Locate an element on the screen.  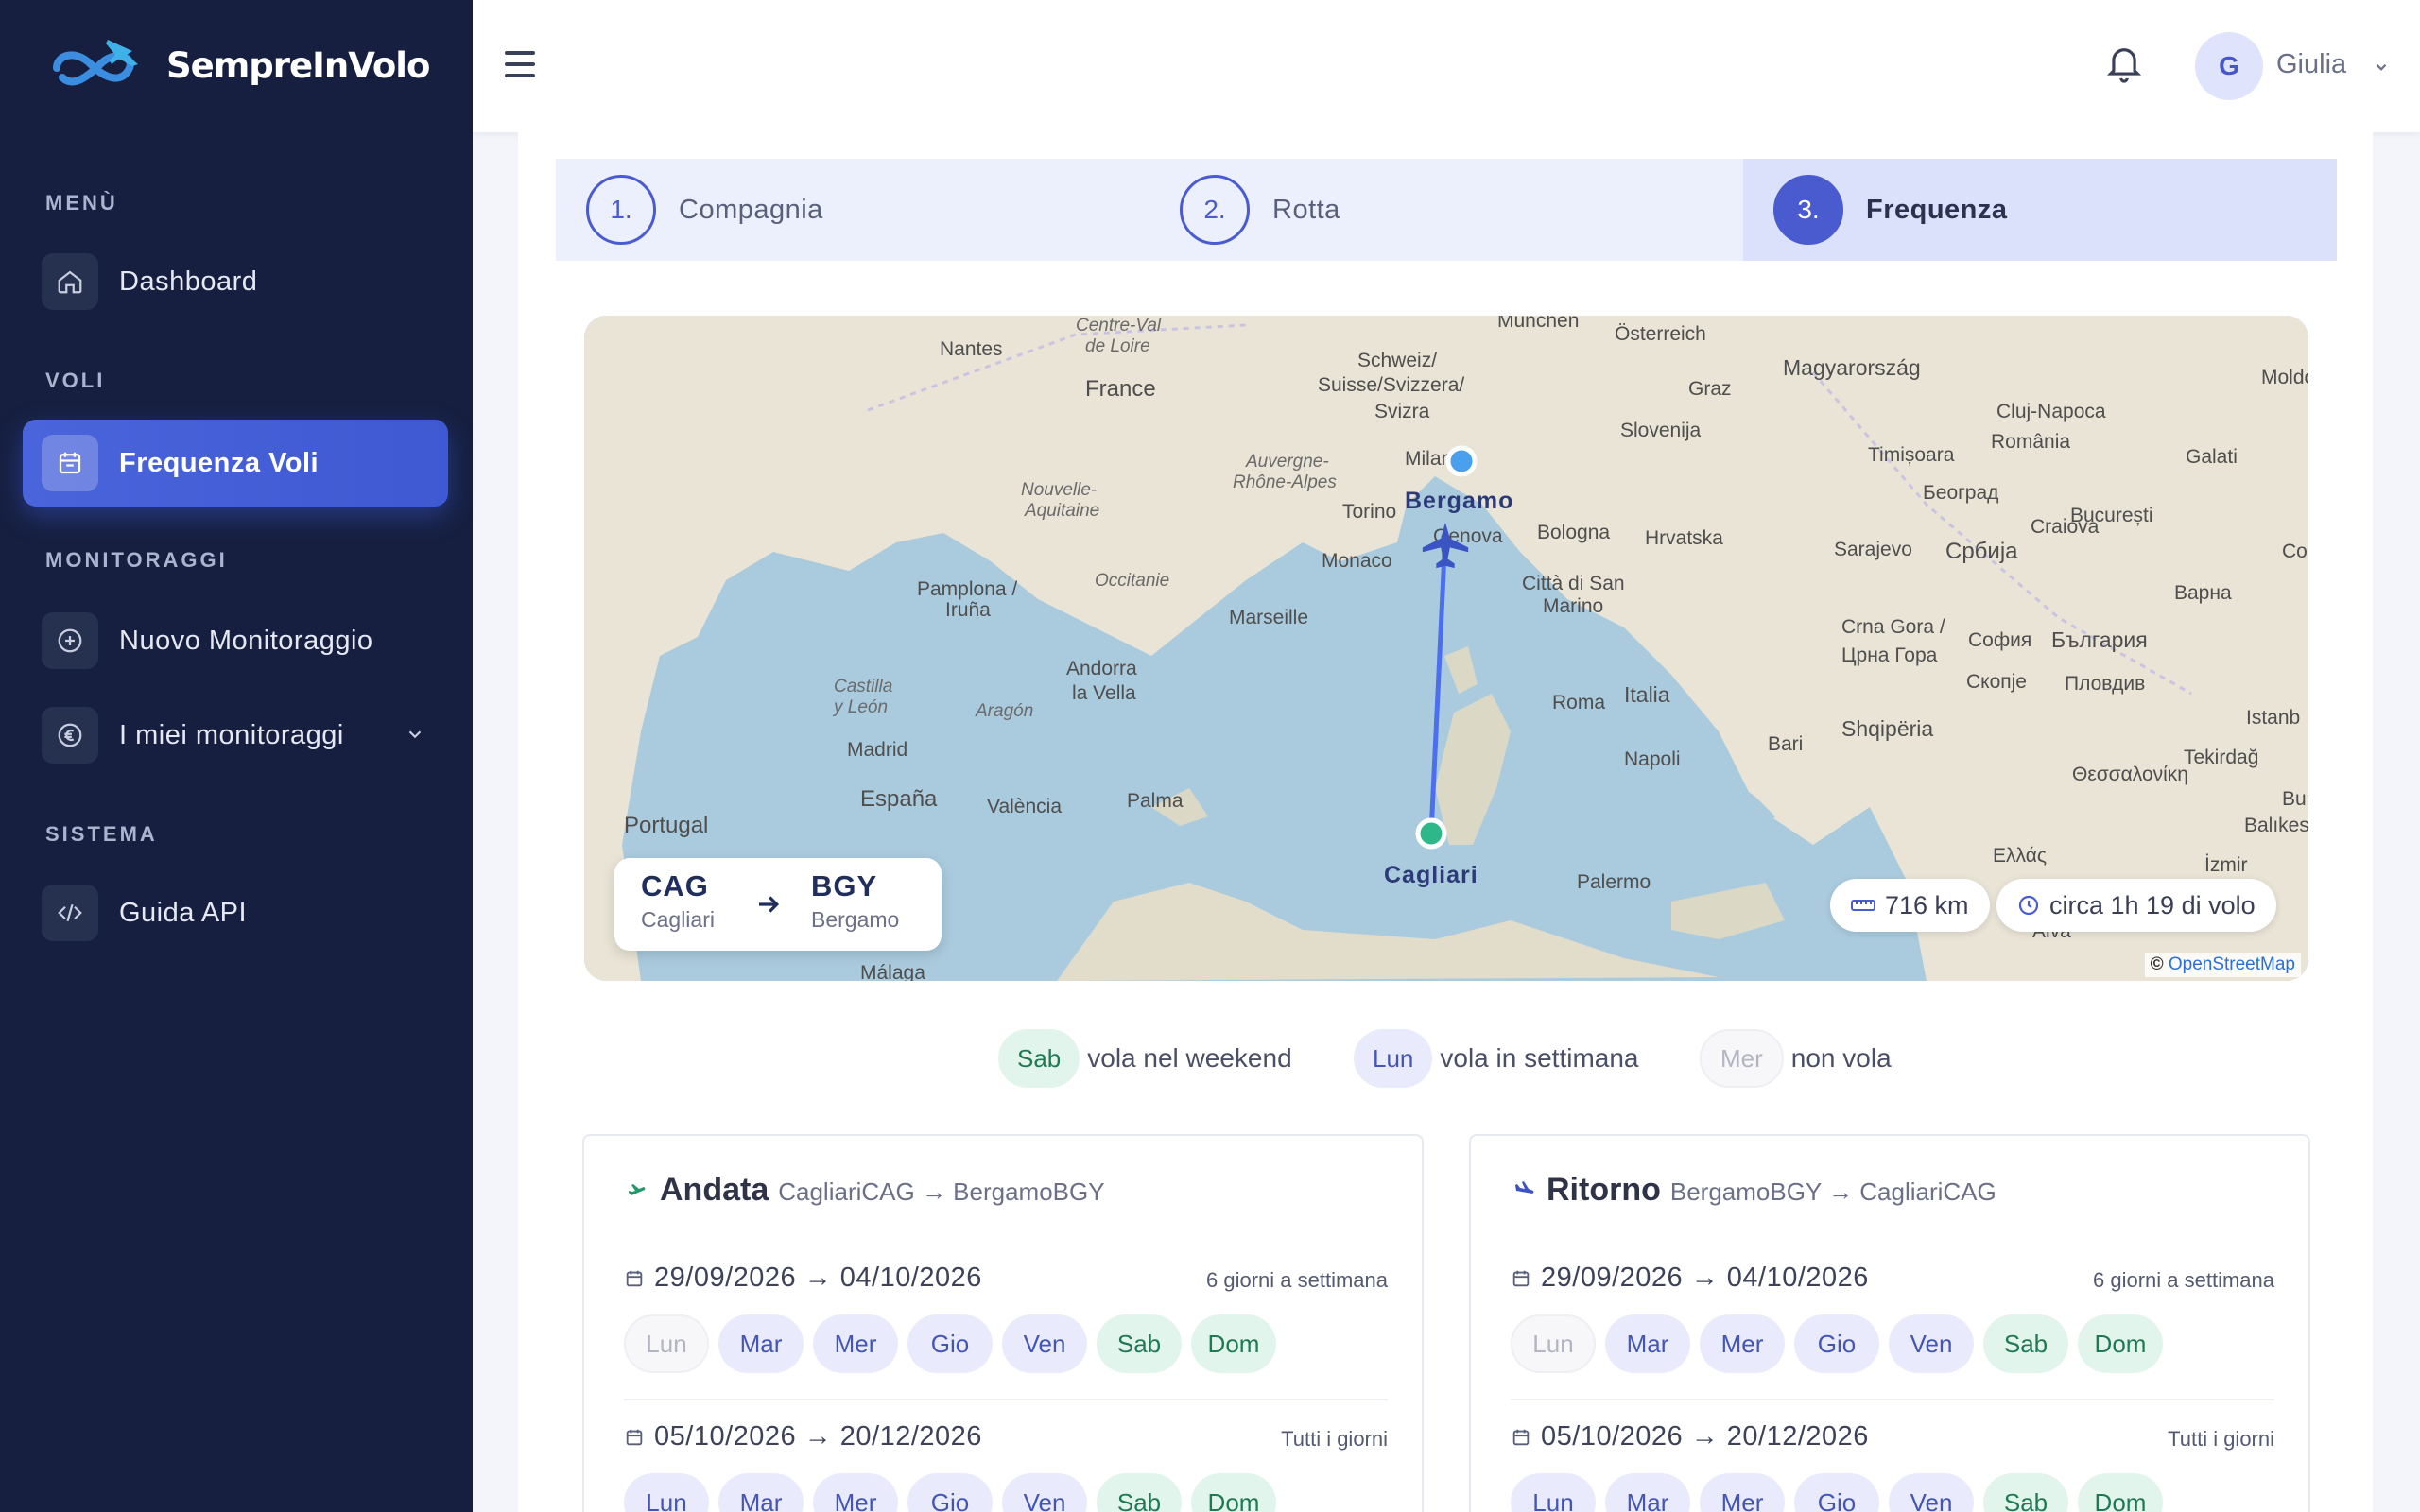
top-bar: G Giulia is located at coordinates (1446, 66).